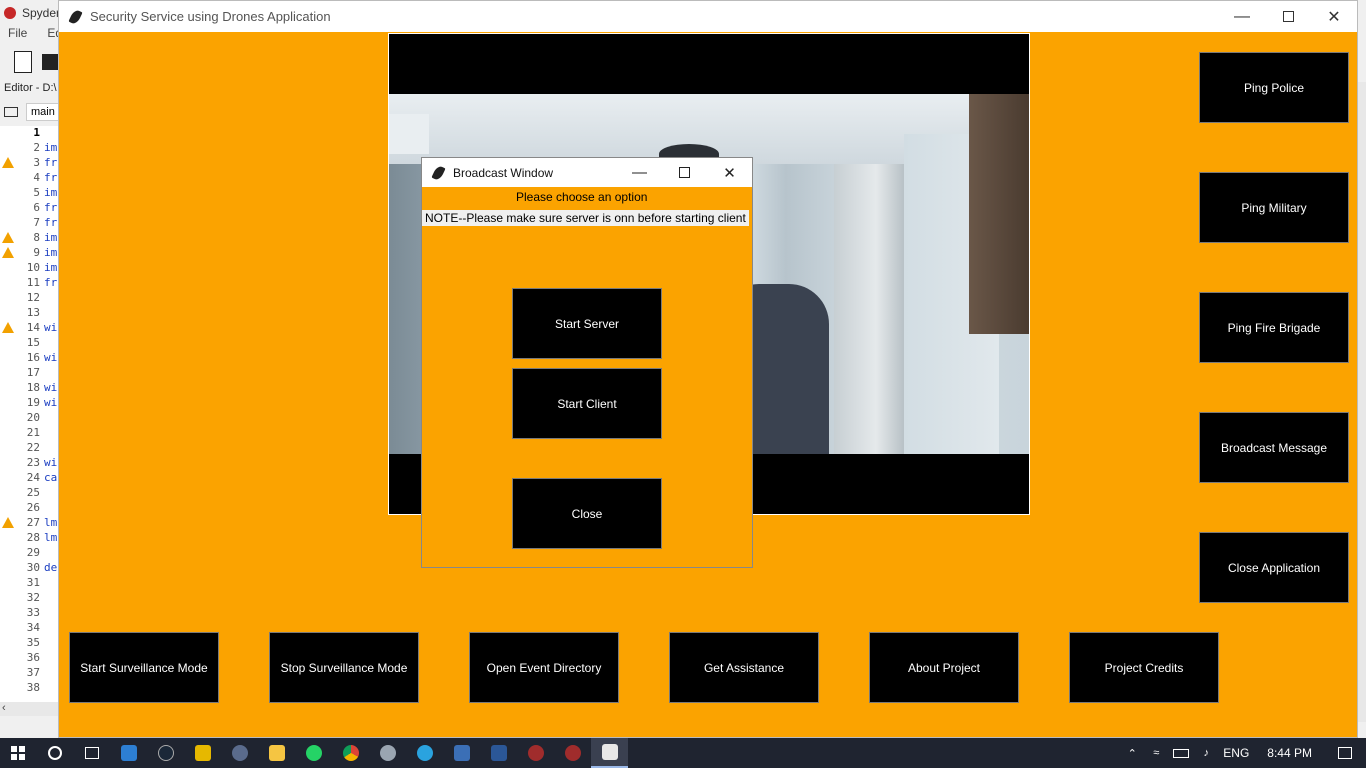 Image resolution: width=1366 pixels, height=768 pixels. Describe the element at coordinates (729, 172) in the screenshot. I see `dialog-close-button: ✕` at that location.